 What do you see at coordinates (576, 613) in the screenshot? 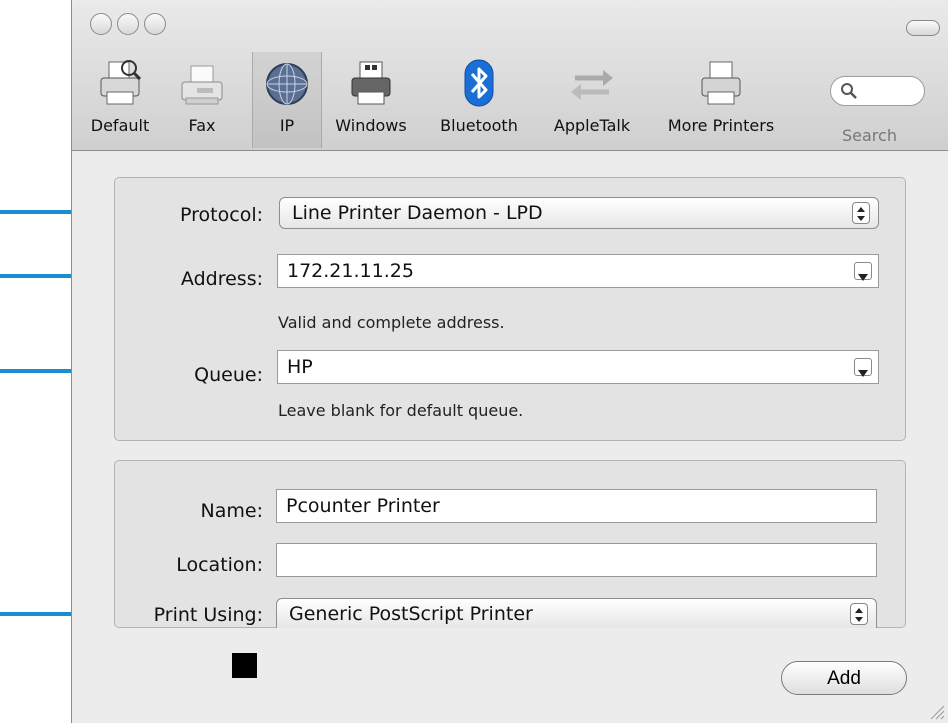
I see `print-using-popup: Generic PostScript Printer` at bounding box center [576, 613].